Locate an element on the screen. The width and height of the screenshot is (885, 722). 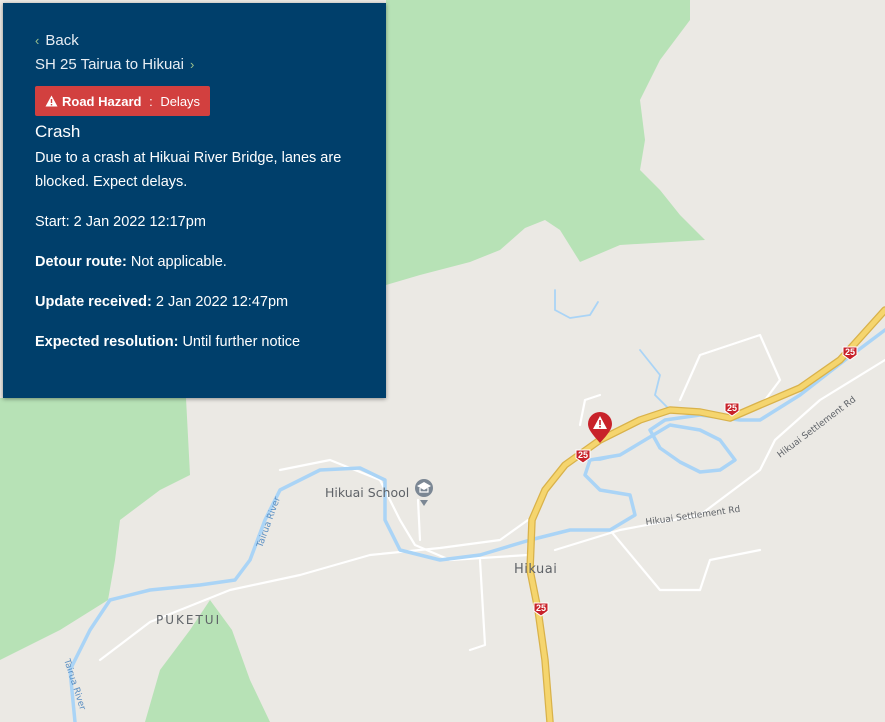
shield-label-3: 25 is located at coordinates (850, 352).